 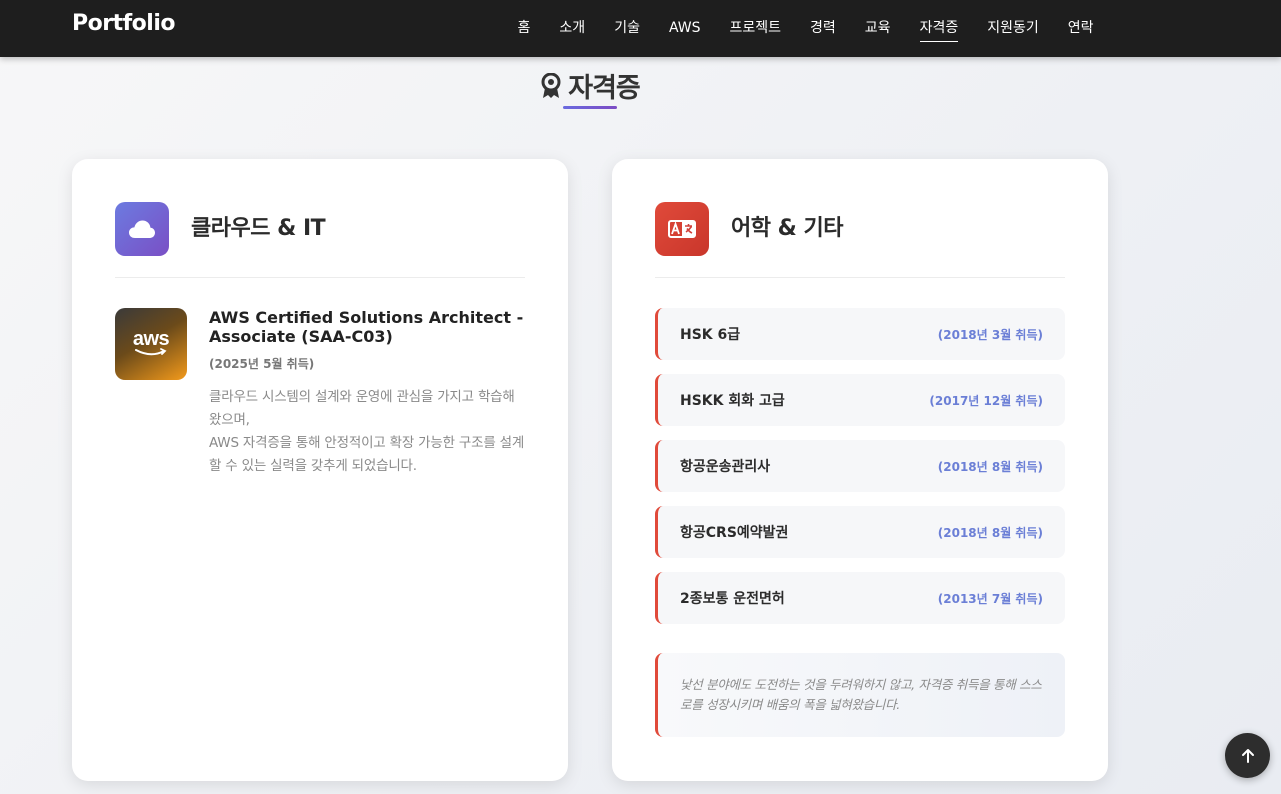 I want to click on section-heading: 자격증, so click(x=590, y=85).